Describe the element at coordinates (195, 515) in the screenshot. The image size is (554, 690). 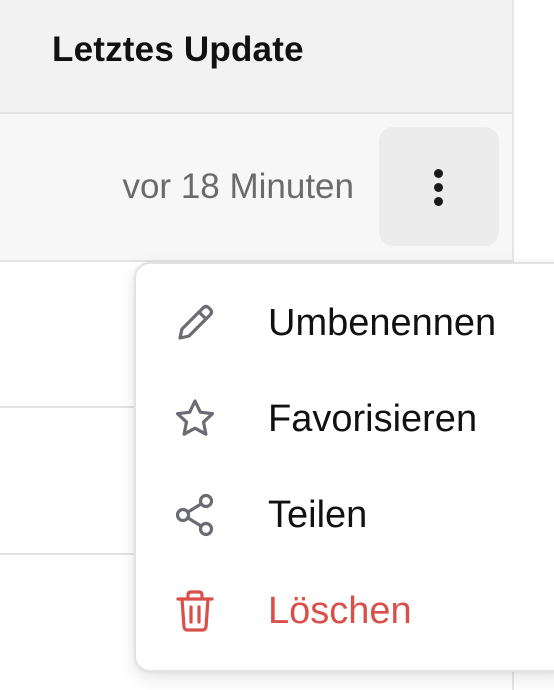
I see `share-icon` at that location.